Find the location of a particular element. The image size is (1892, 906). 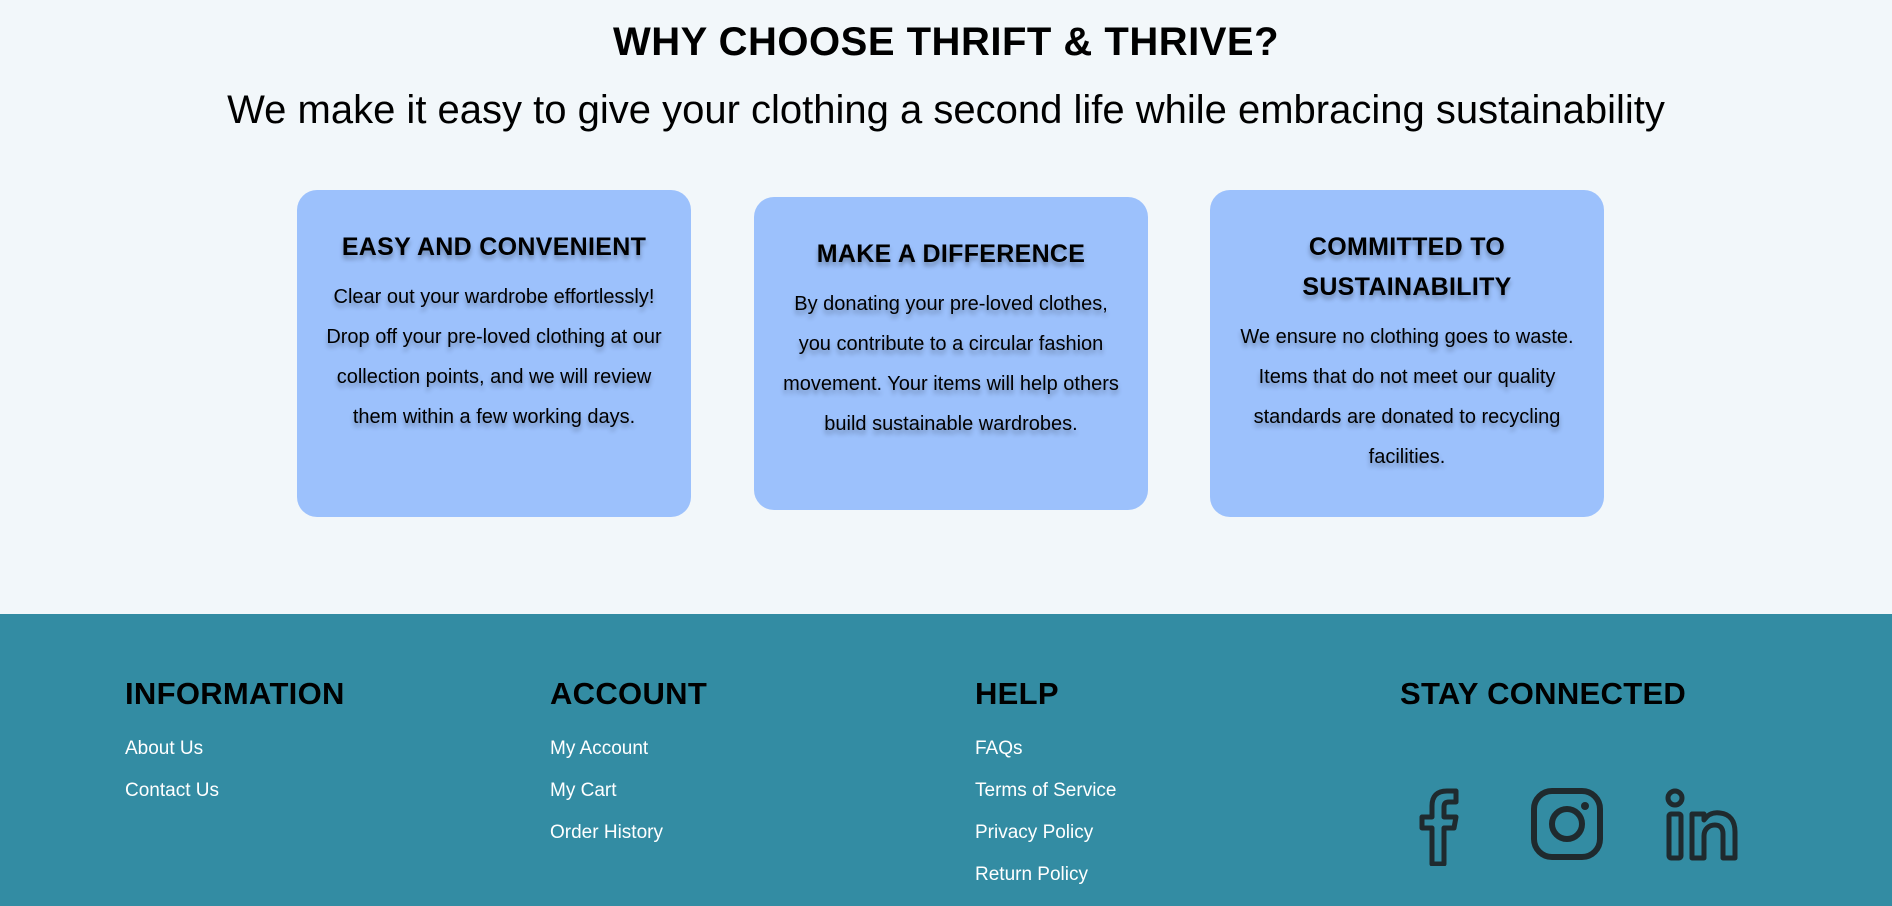

footer-column-account: ACCOUNT My Account My Cart Order History is located at coordinates (628, 764).